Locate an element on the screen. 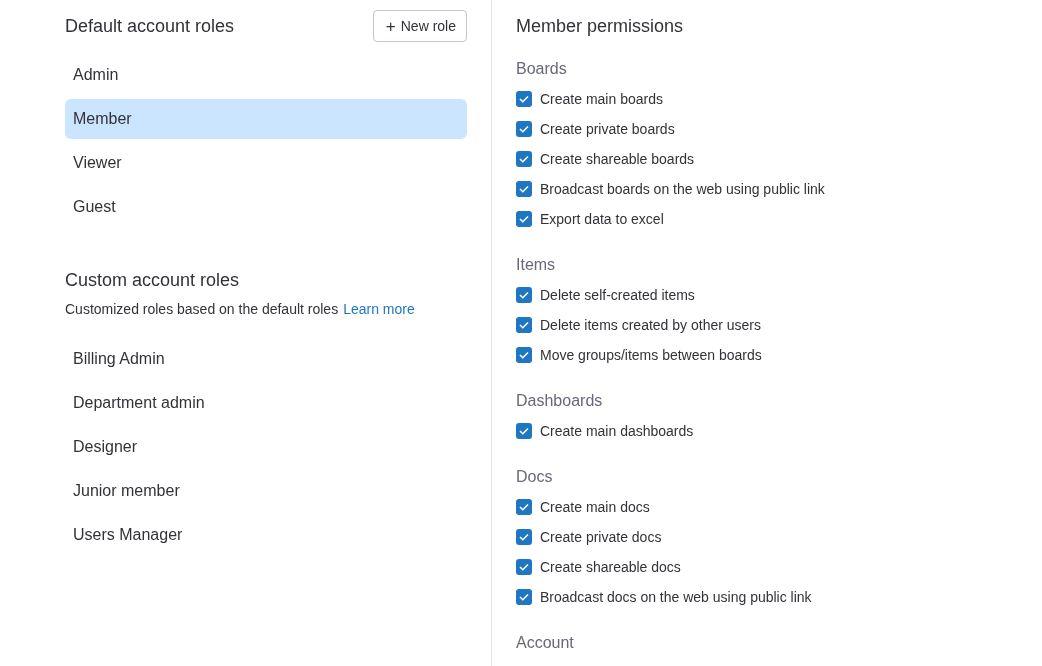  permission-label: Create shareable boards is located at coordinates (617, 159).